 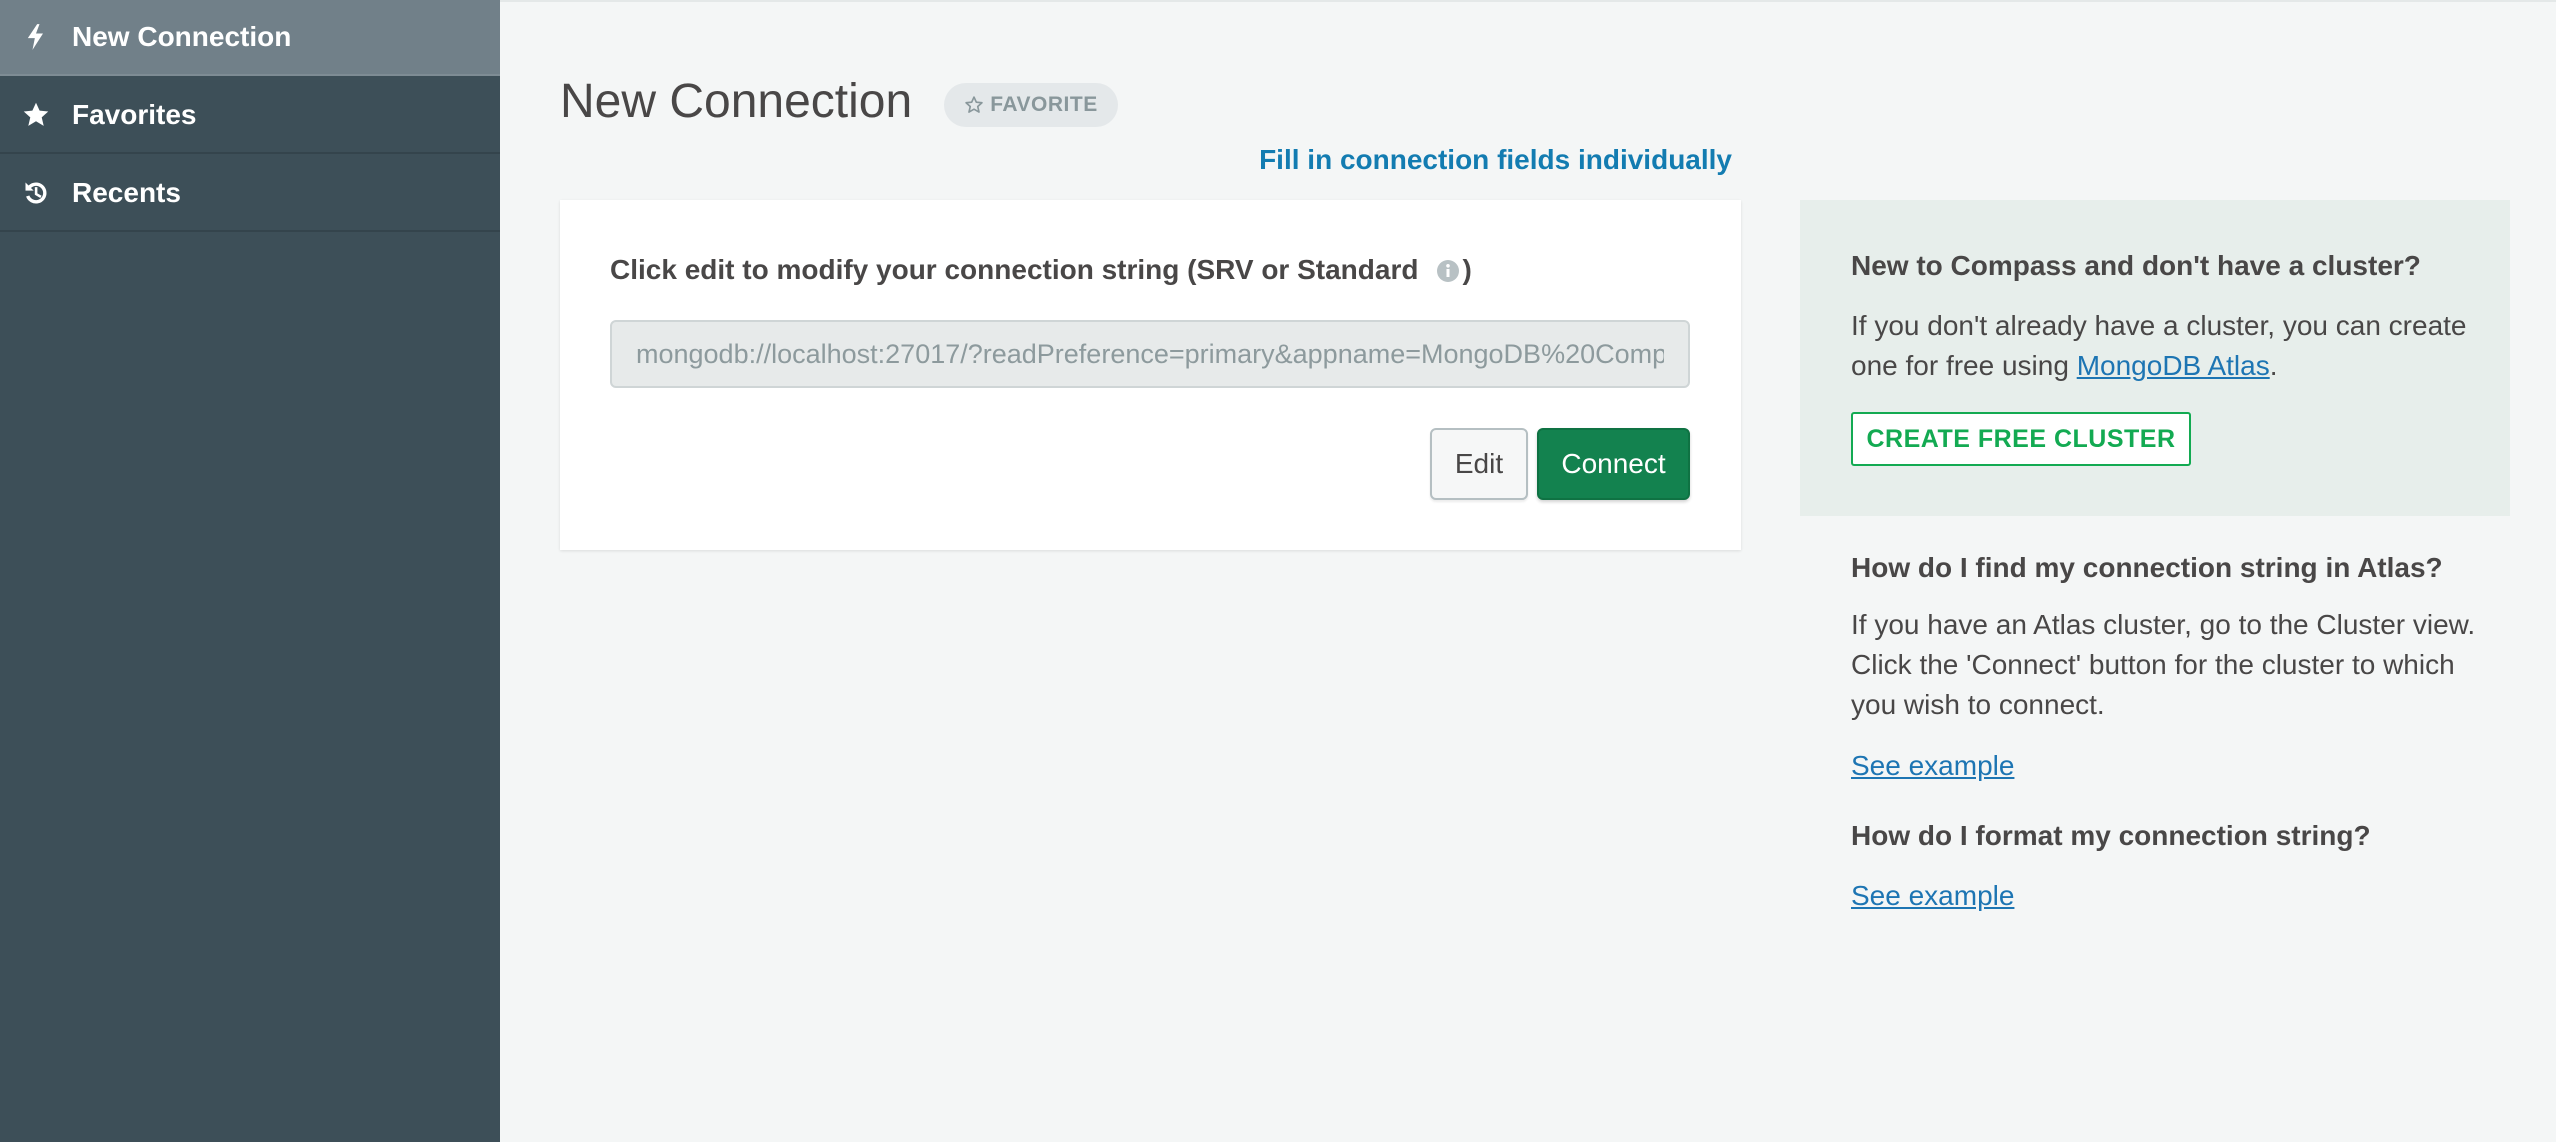 I want to click on connection-string-input, so click(x=1150, y=354).